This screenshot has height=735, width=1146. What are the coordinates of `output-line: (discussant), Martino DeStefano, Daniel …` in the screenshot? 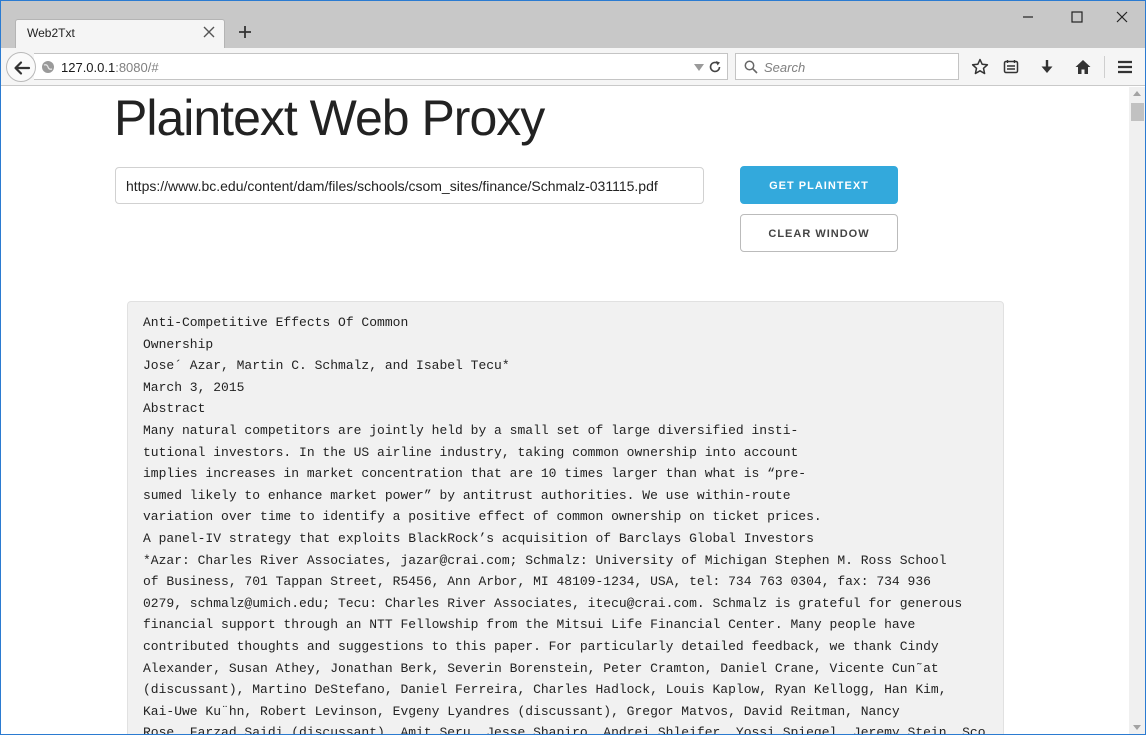 It's located at (545, 690).